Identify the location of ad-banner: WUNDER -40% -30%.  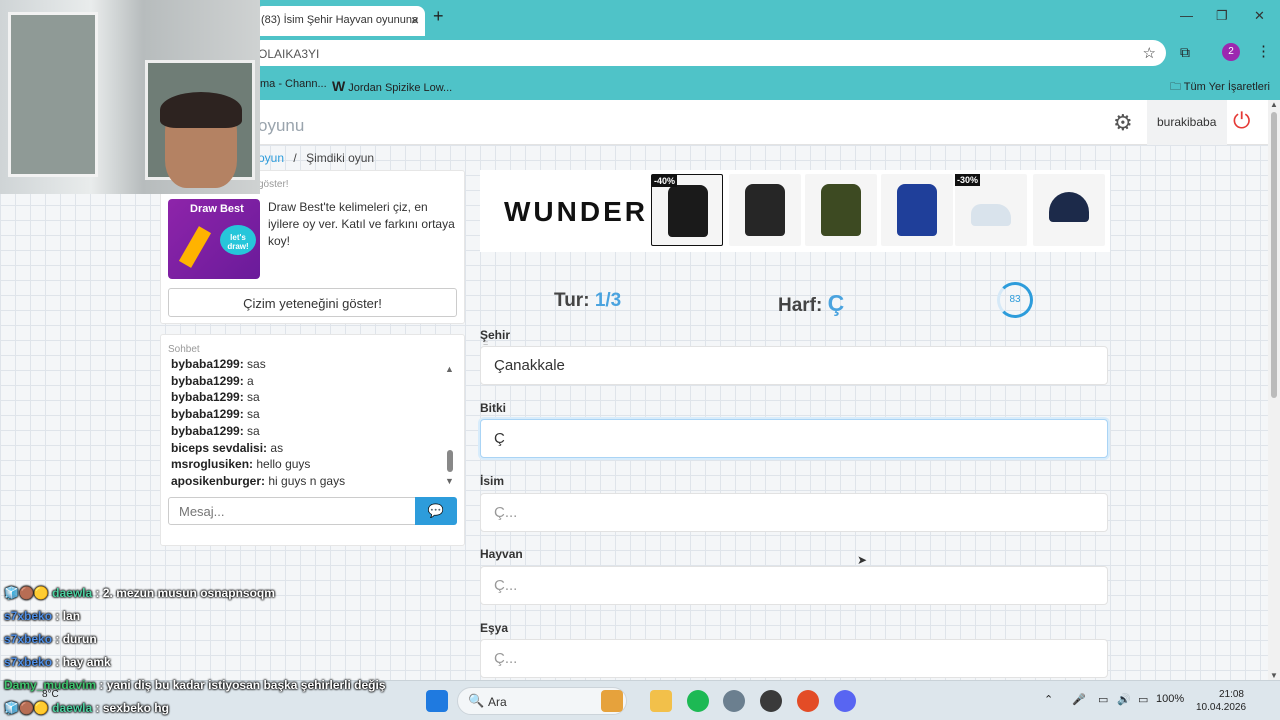
(795, 211).